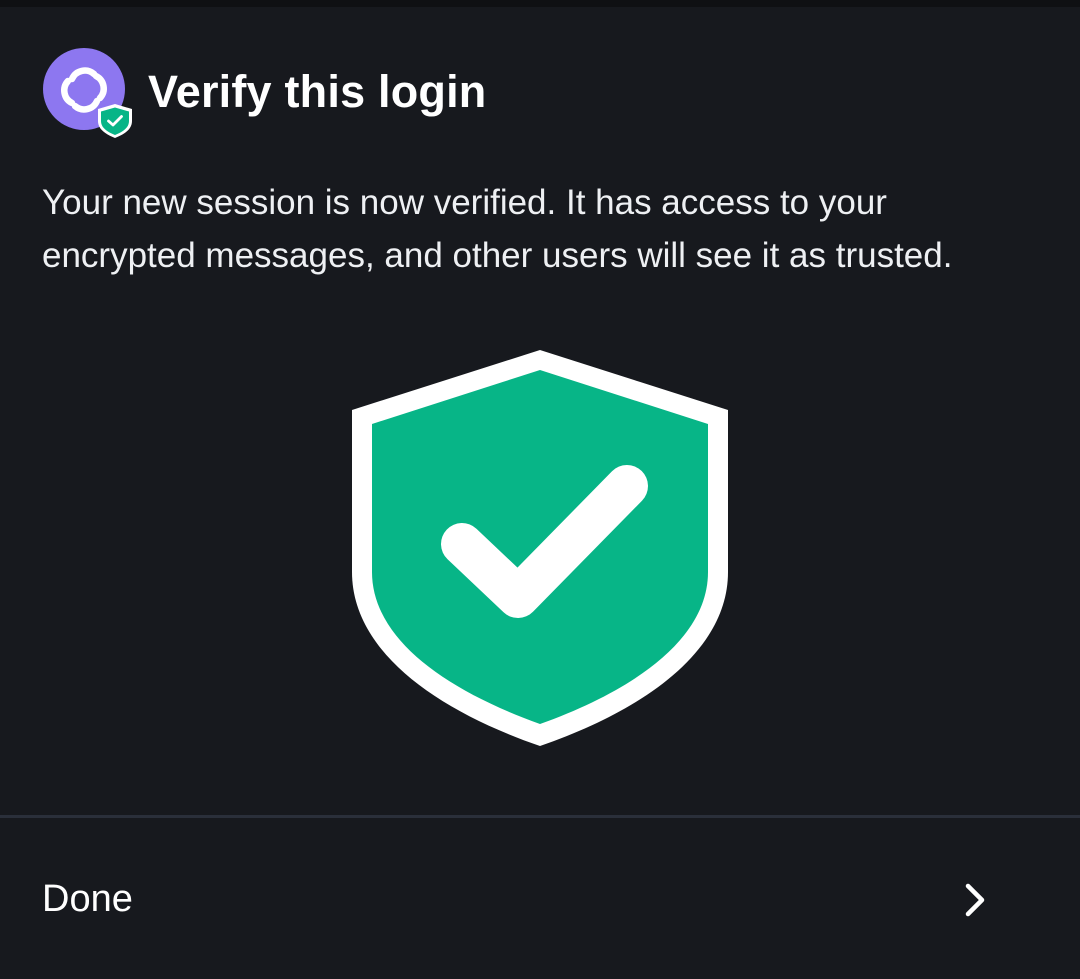 Image resolution: width=1080 pixels, height=979 pixels. What do you see at coordinates (87, 899) in the screenshot?
I see `done-label: Done` at bounding box center [87, 899].